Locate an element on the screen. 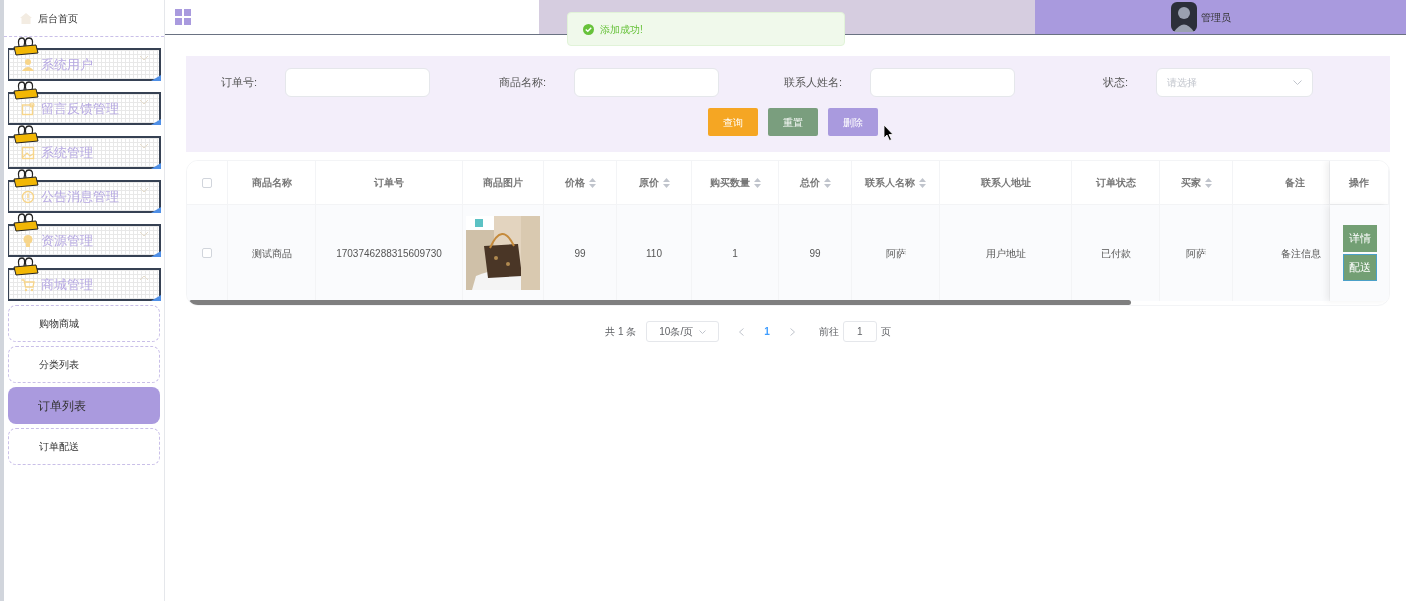 The width and height of the screenshot is (1406, 601). column-header: 购买数量 is located at coordinates (729, 182).